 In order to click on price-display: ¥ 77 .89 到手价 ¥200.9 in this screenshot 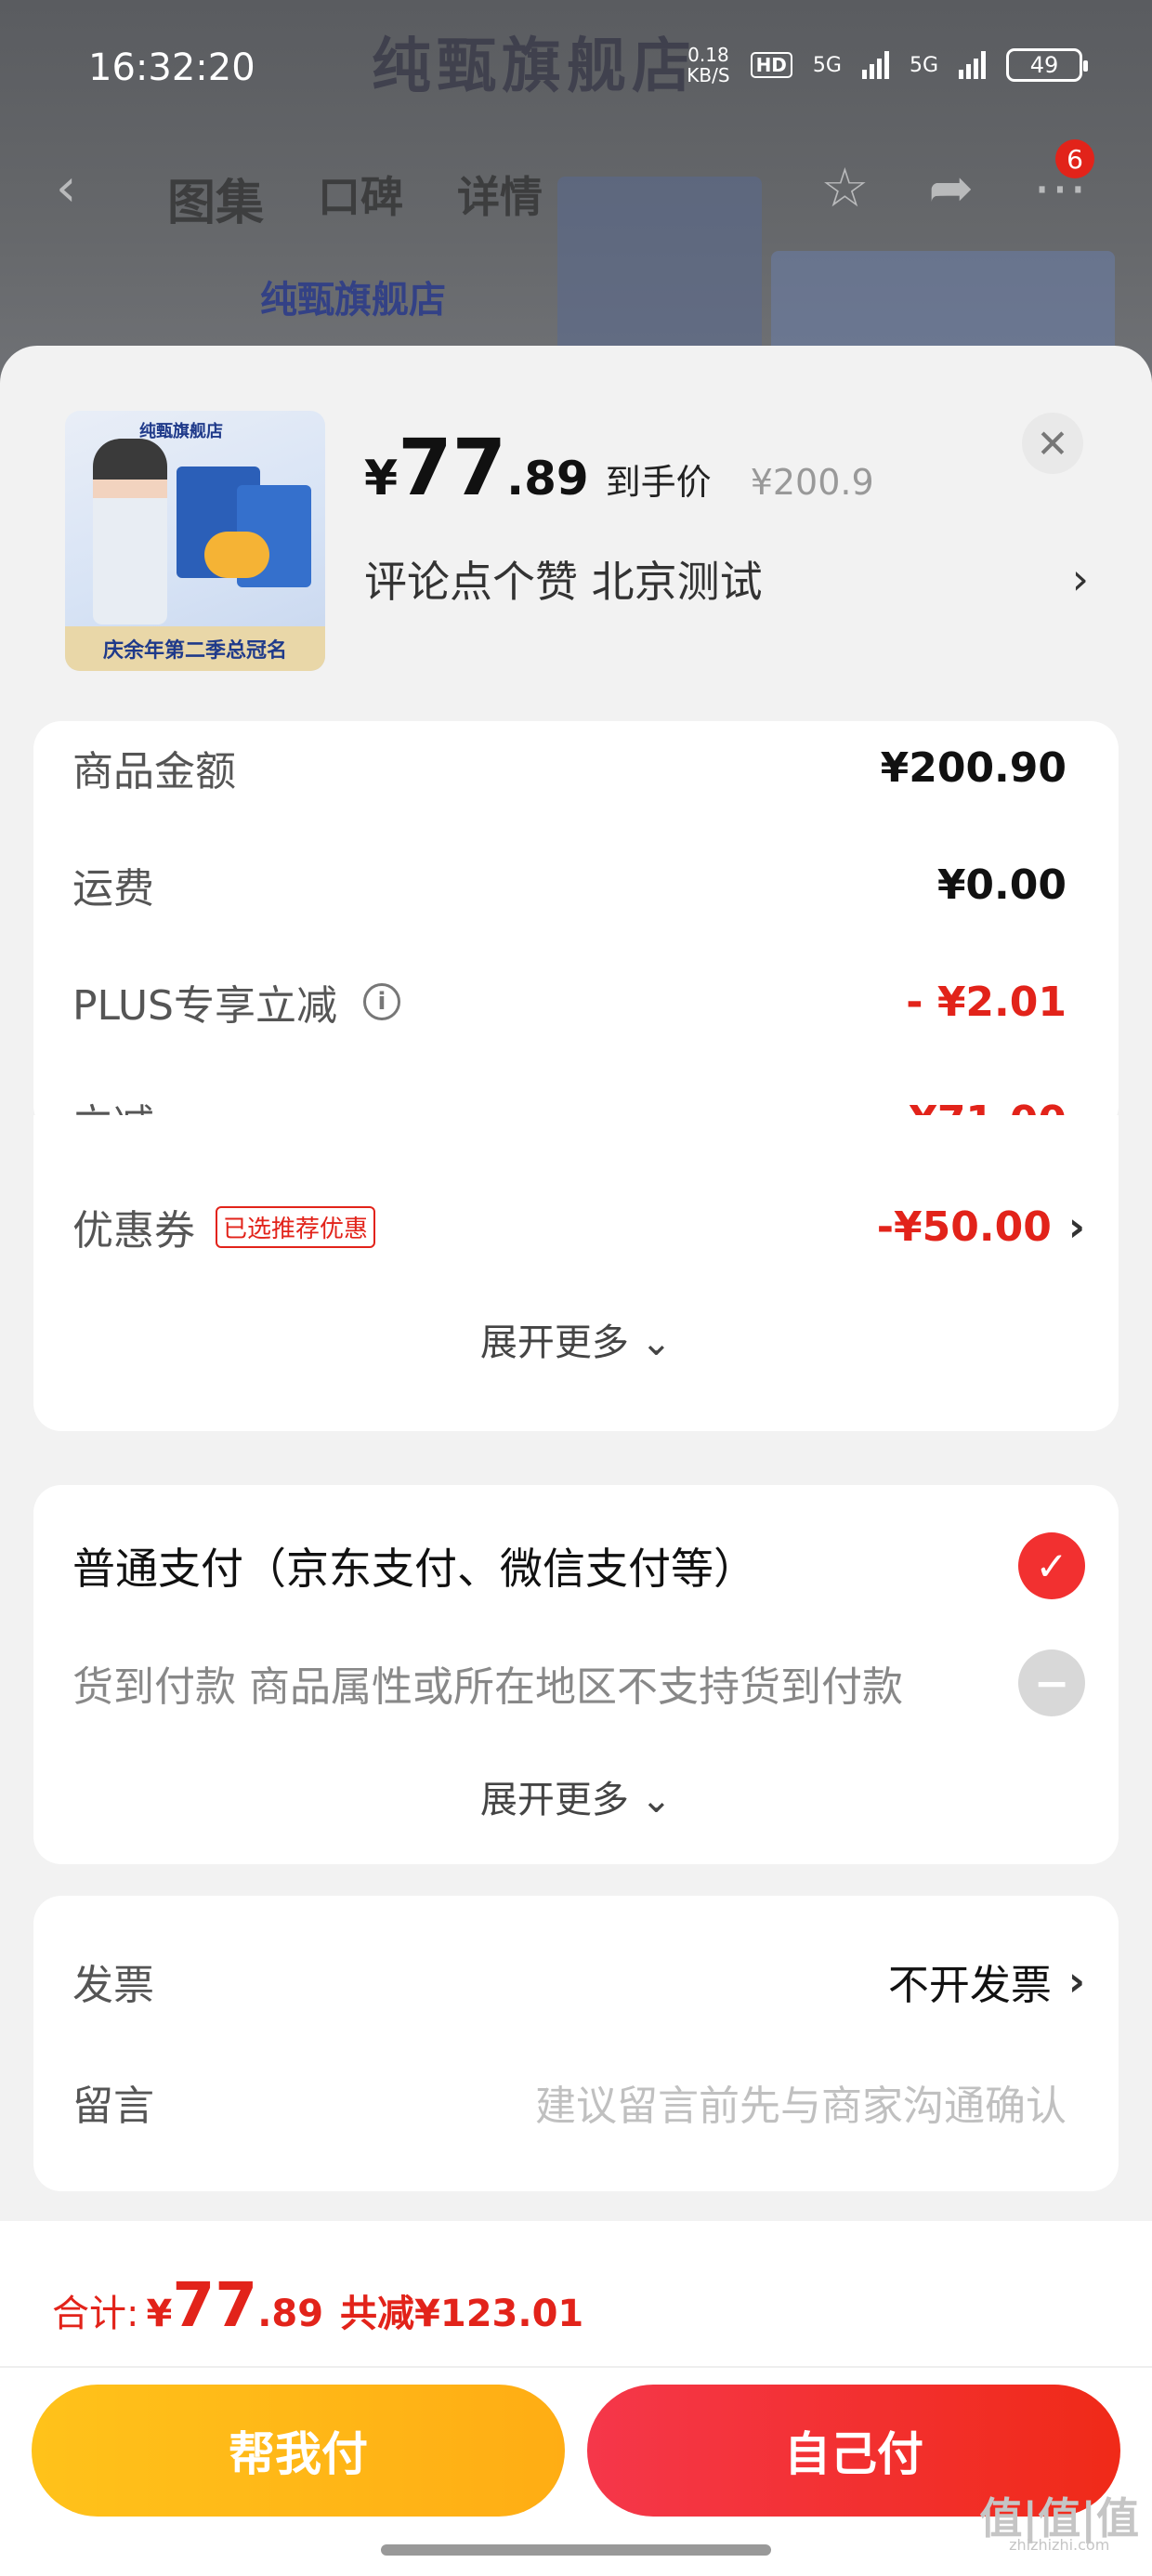, I will do `click(619, 467)`.